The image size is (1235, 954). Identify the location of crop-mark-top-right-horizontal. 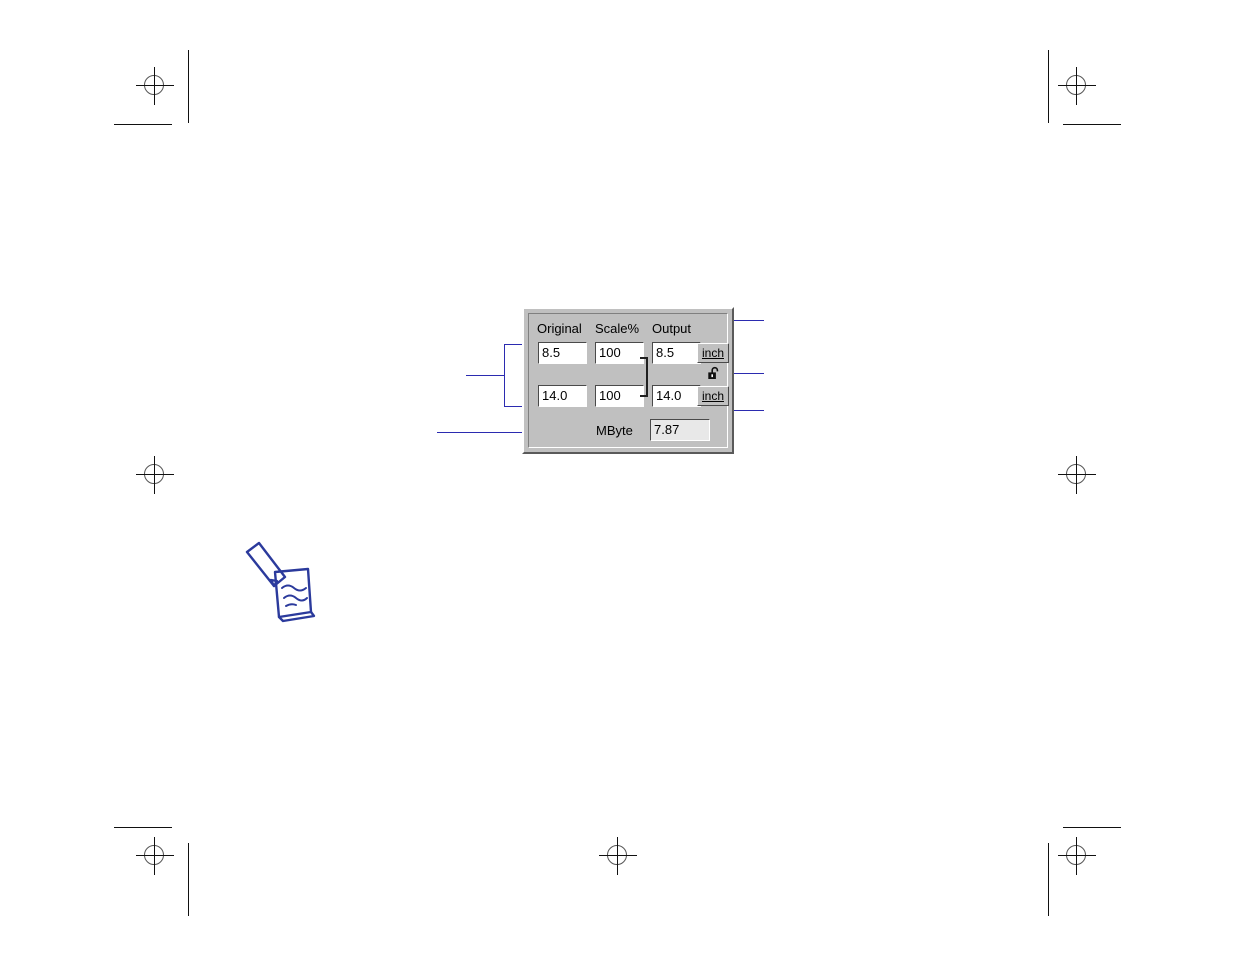
(1092, 124).